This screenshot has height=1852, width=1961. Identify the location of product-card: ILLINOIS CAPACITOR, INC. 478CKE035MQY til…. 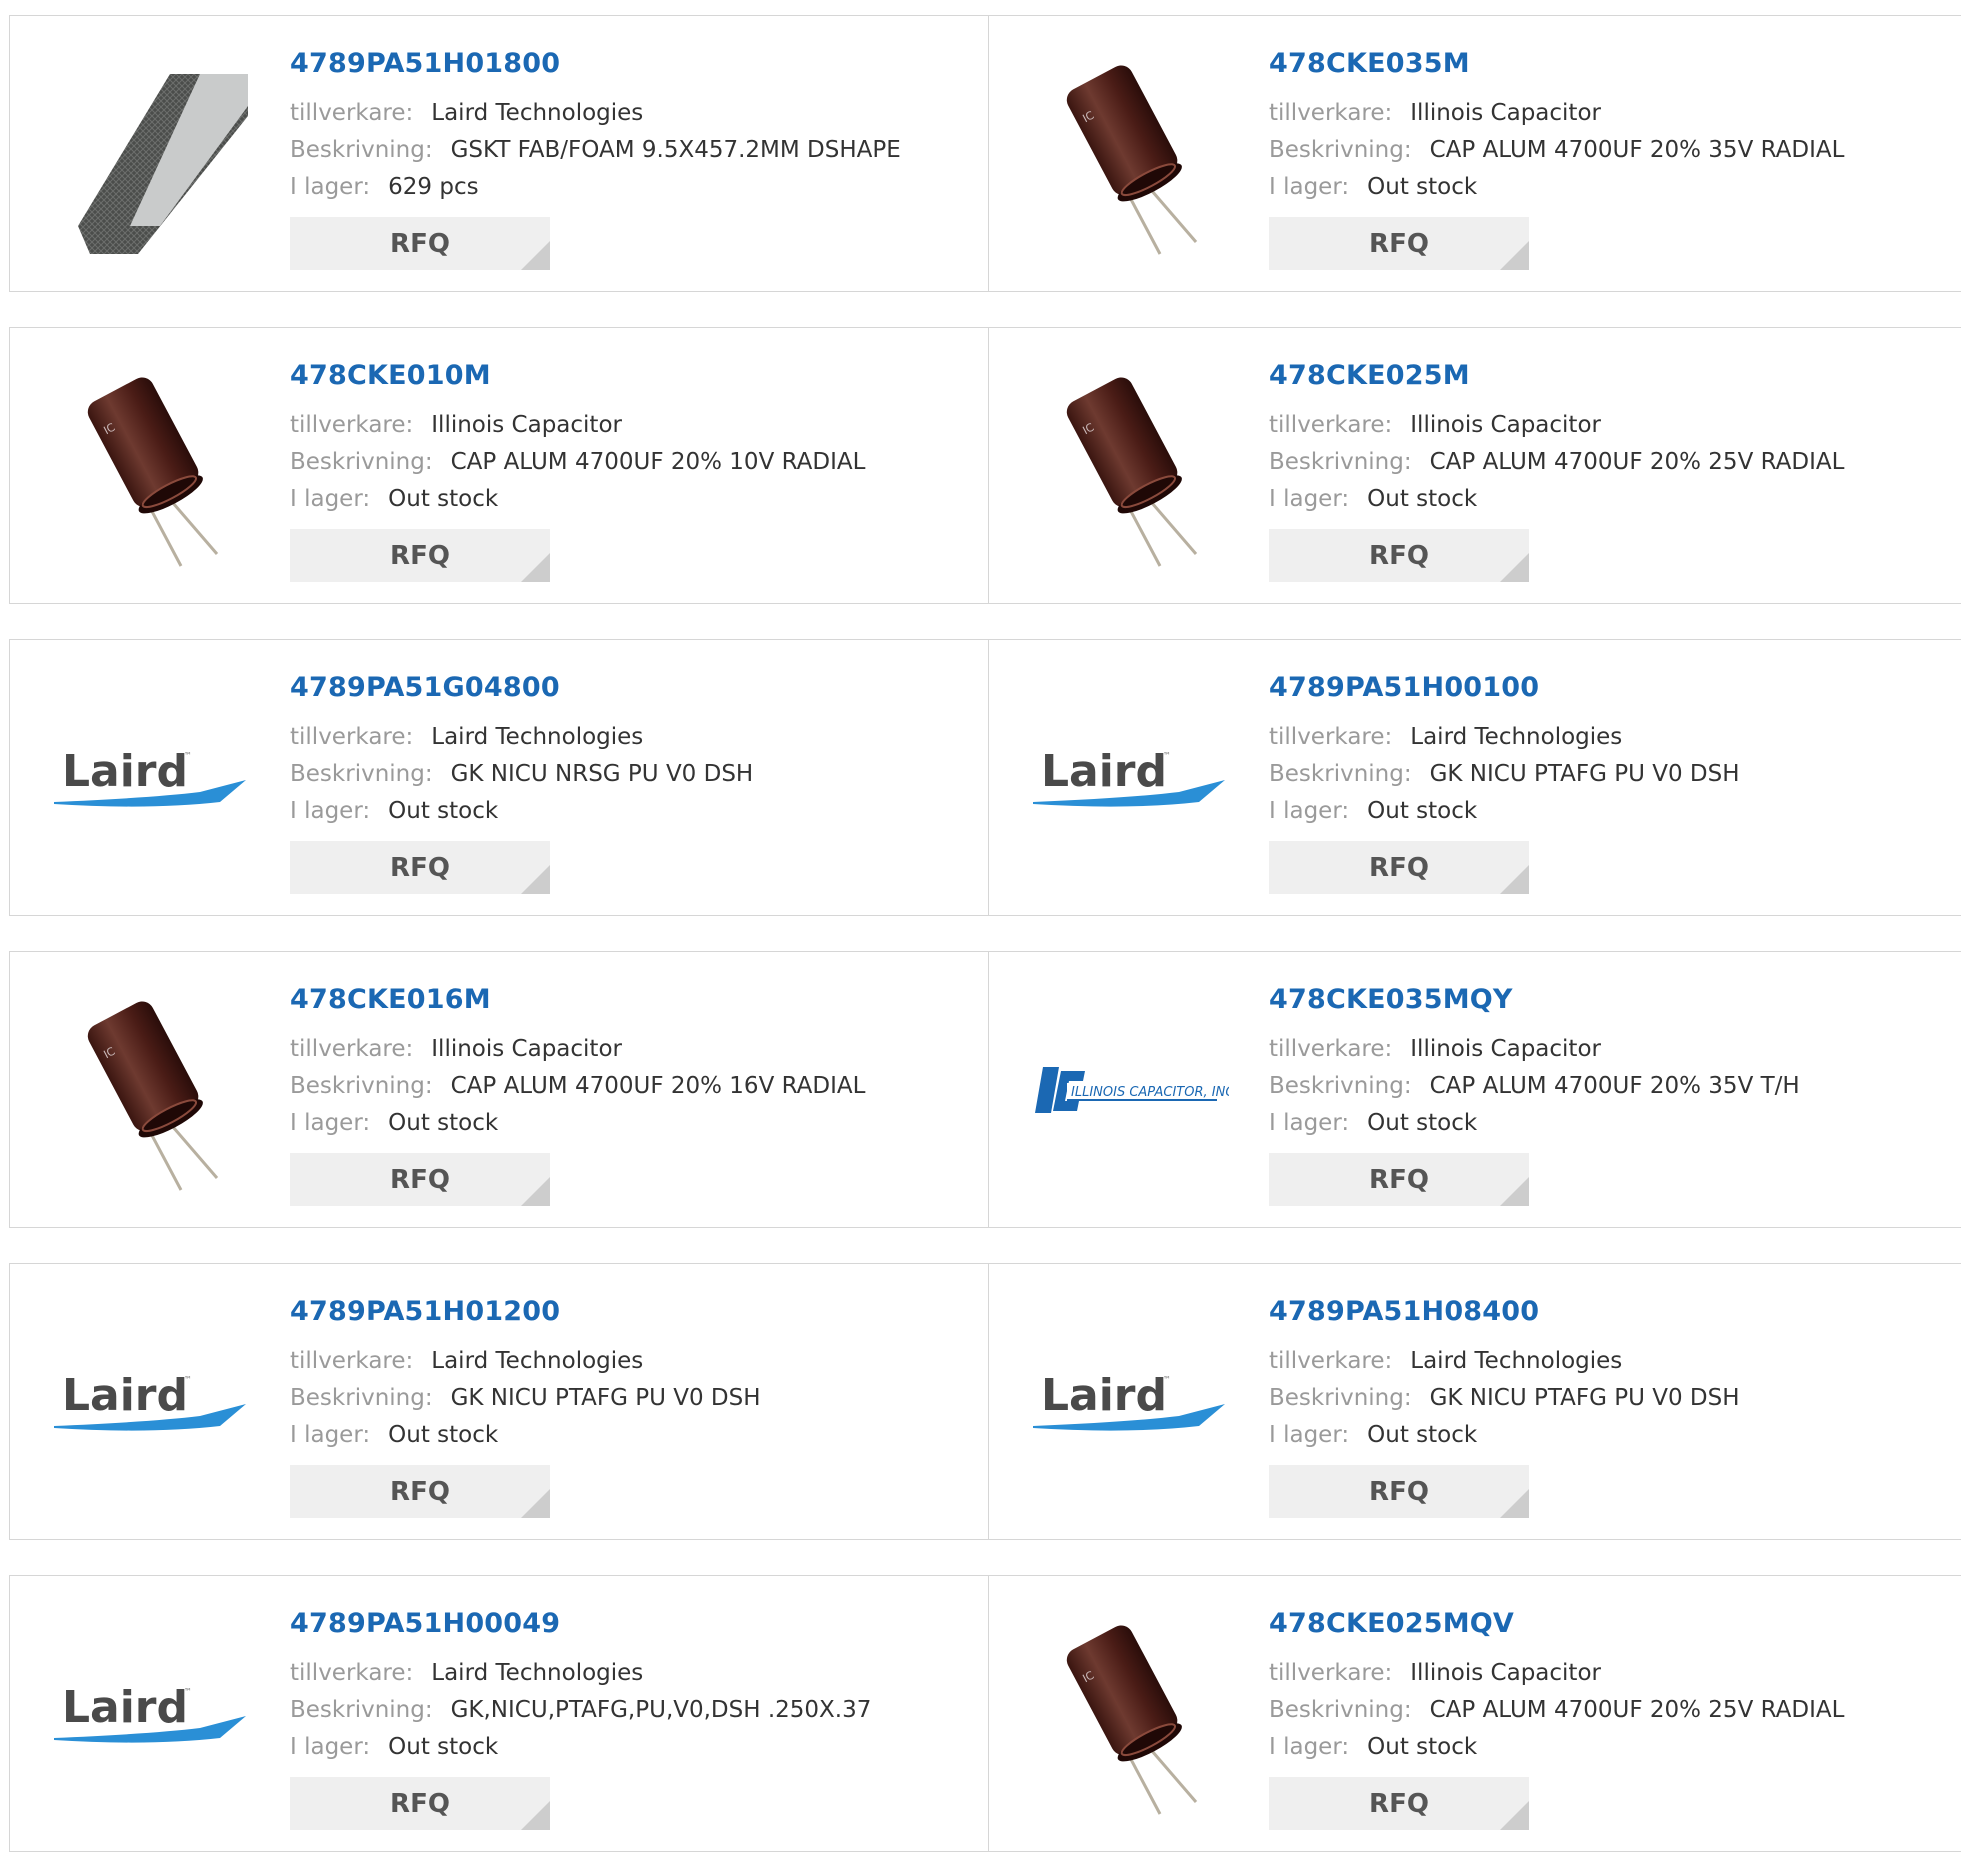
(1474, 1089).